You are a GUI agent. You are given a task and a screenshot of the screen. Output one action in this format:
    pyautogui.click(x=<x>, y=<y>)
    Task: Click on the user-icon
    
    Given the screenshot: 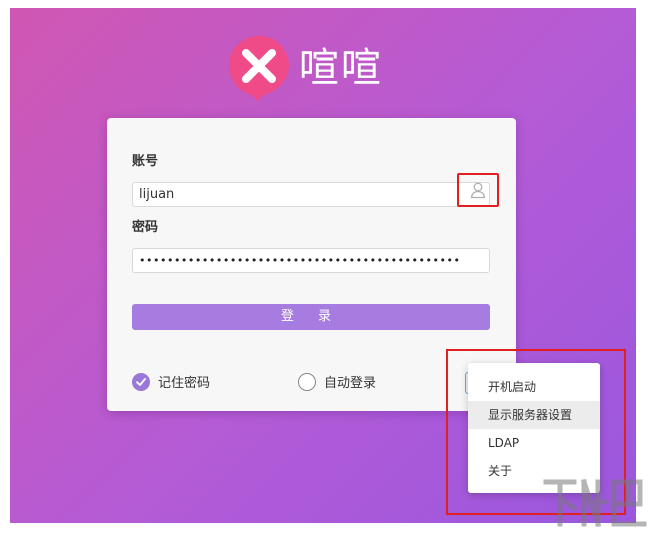 What is the action you would take?
    pyautogui.click(x=478, y=190)
    